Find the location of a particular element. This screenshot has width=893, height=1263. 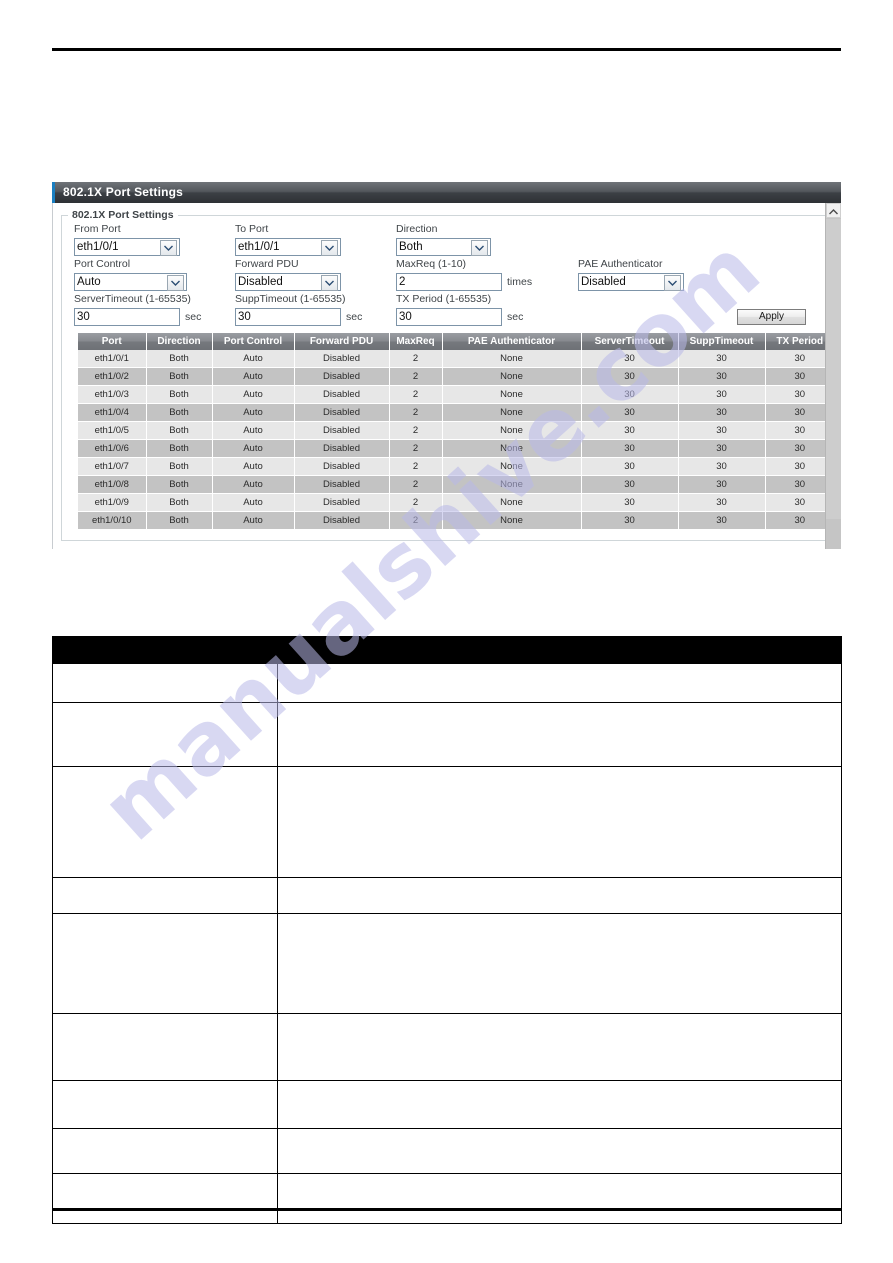

forward-pdu-select: Disabled is located at coordinates (288, 282).